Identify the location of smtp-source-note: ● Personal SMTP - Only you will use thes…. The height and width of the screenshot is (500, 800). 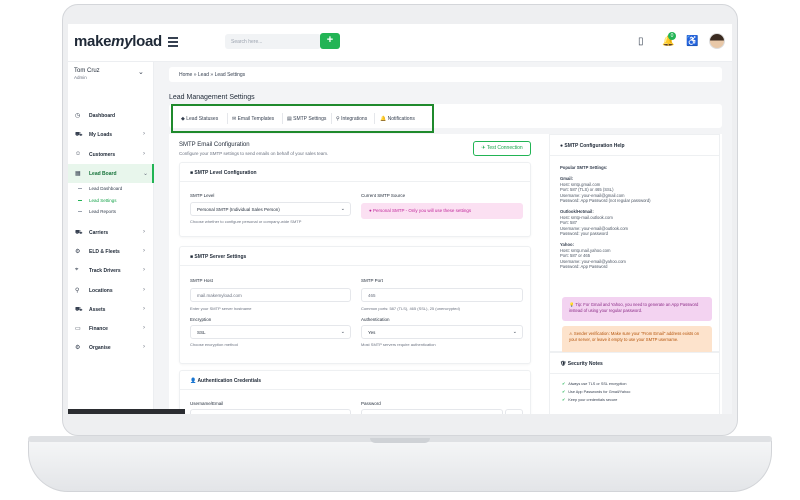
(442, 211).